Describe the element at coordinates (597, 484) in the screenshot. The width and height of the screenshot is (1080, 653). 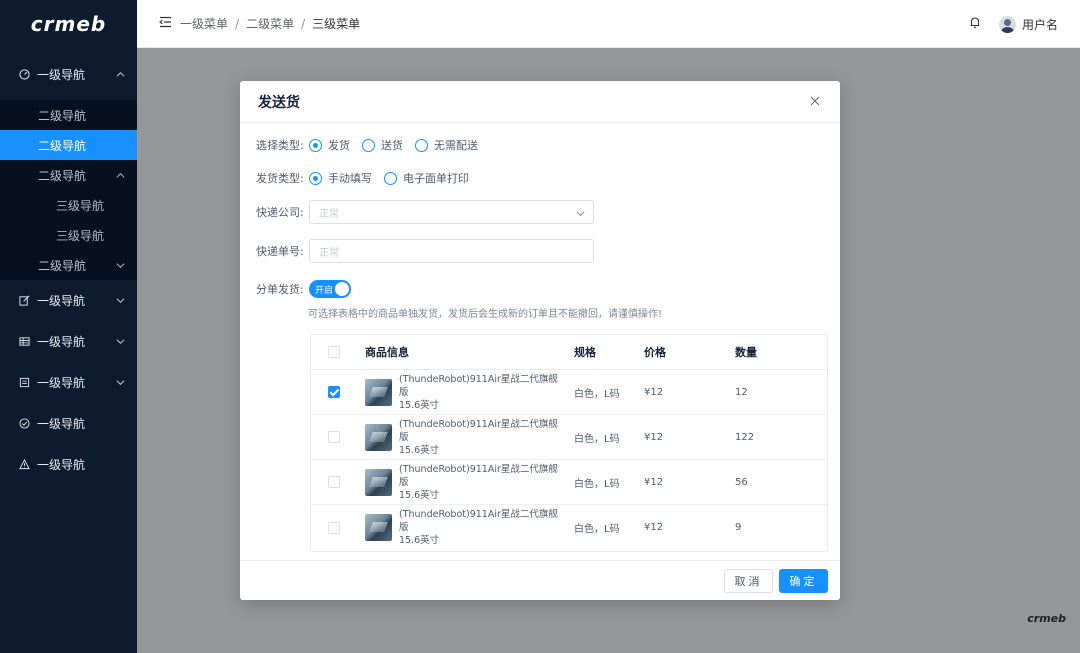
I see `spec-cell: 白色，L码` at that location.